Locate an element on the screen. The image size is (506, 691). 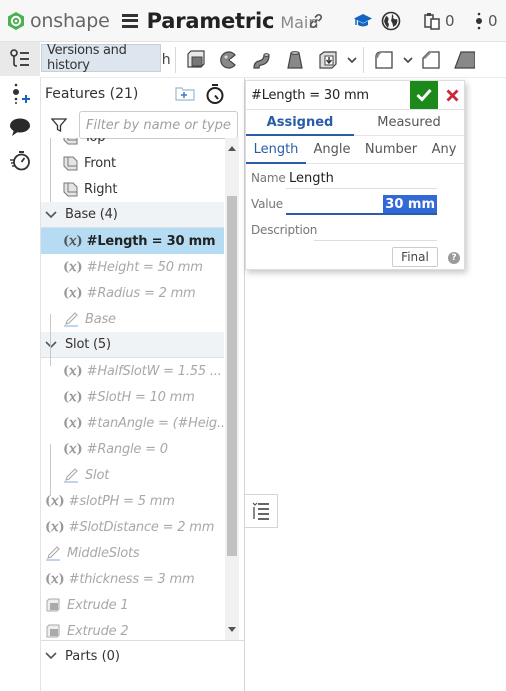
parts-folder: Parts (0) is located at coordinates (143, 656).